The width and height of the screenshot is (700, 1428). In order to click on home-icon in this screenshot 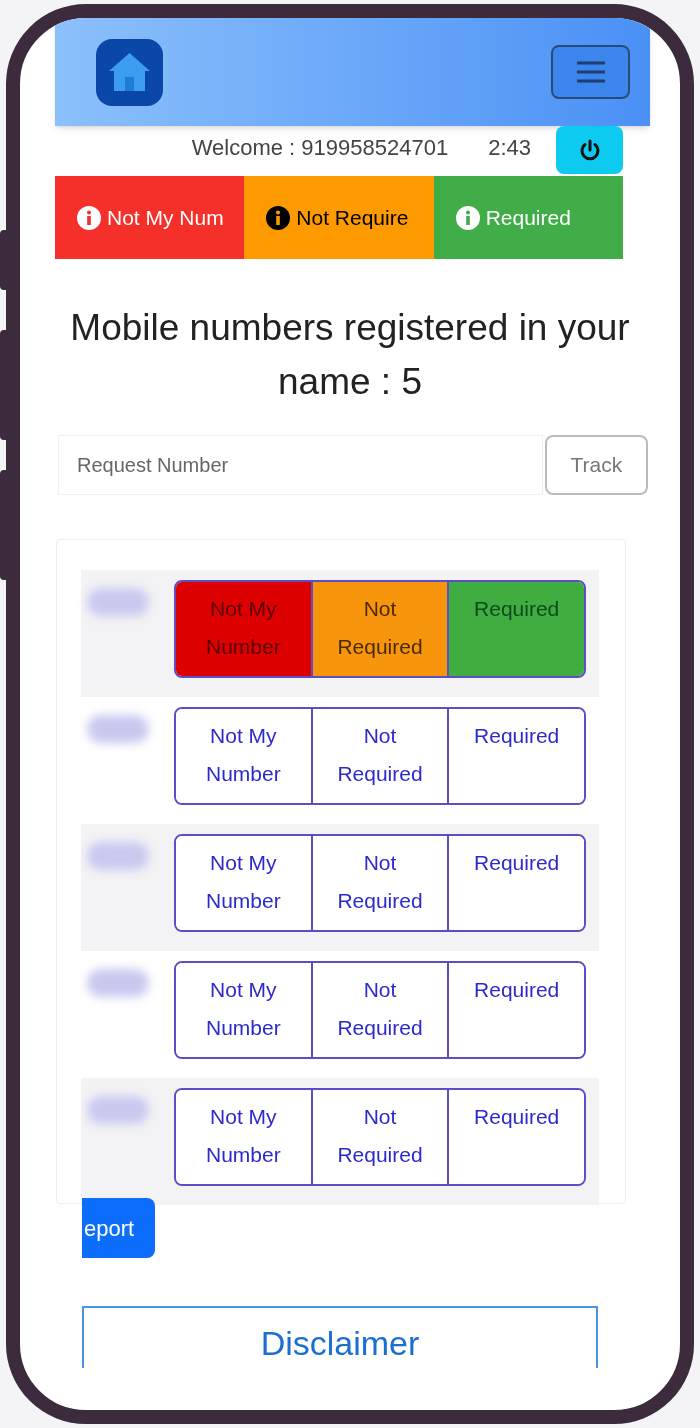, I will do `click(129, 72)`.